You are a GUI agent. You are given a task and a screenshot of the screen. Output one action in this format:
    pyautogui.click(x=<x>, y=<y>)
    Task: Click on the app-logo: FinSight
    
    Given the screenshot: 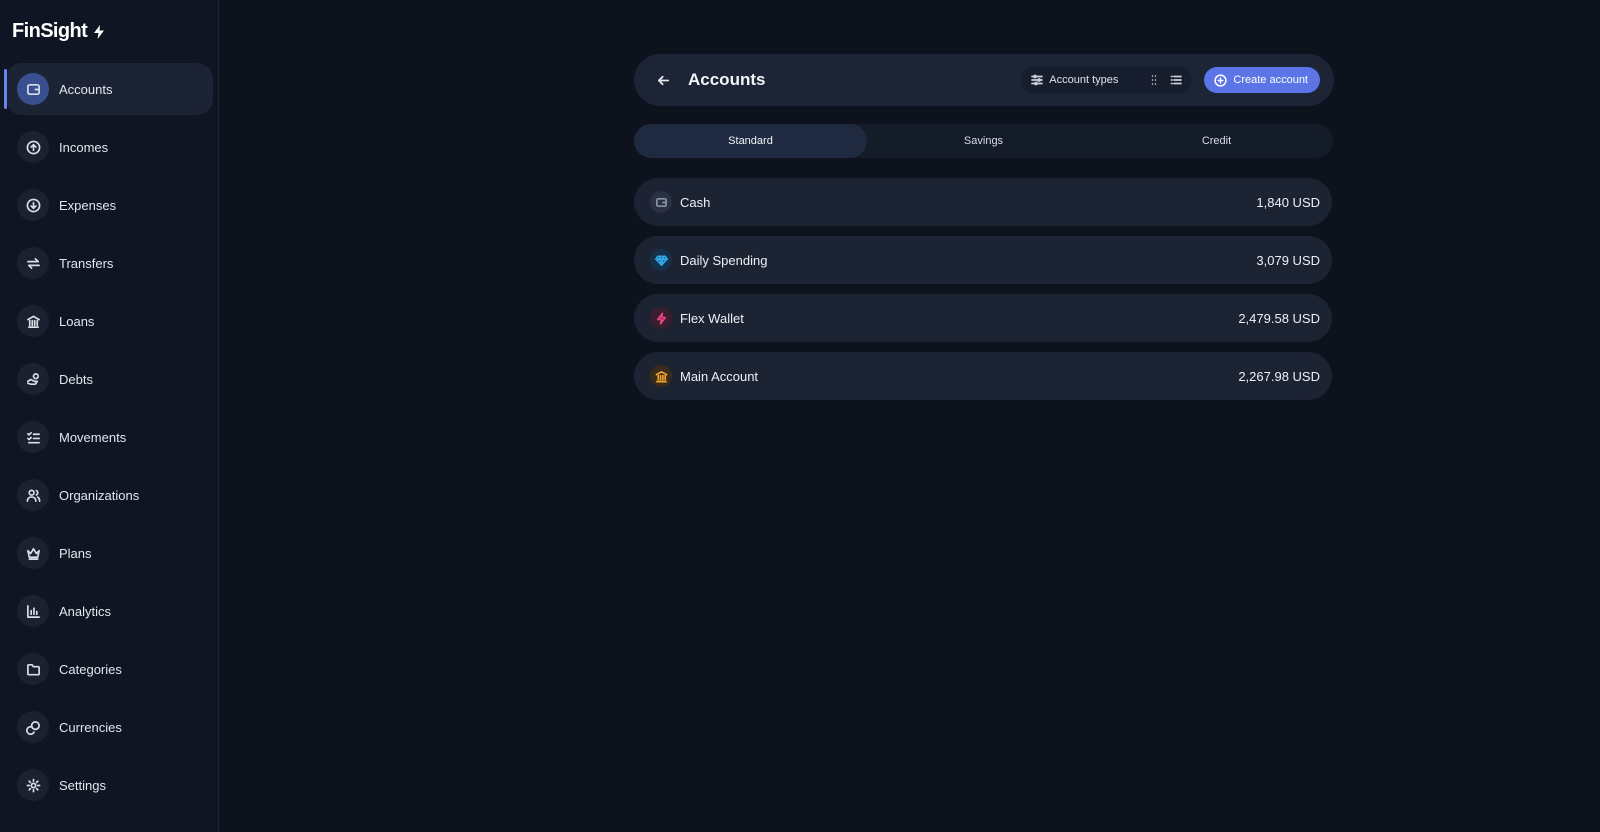 What is the action you would take?
    pyautogui.click(x=58, y=31)
    